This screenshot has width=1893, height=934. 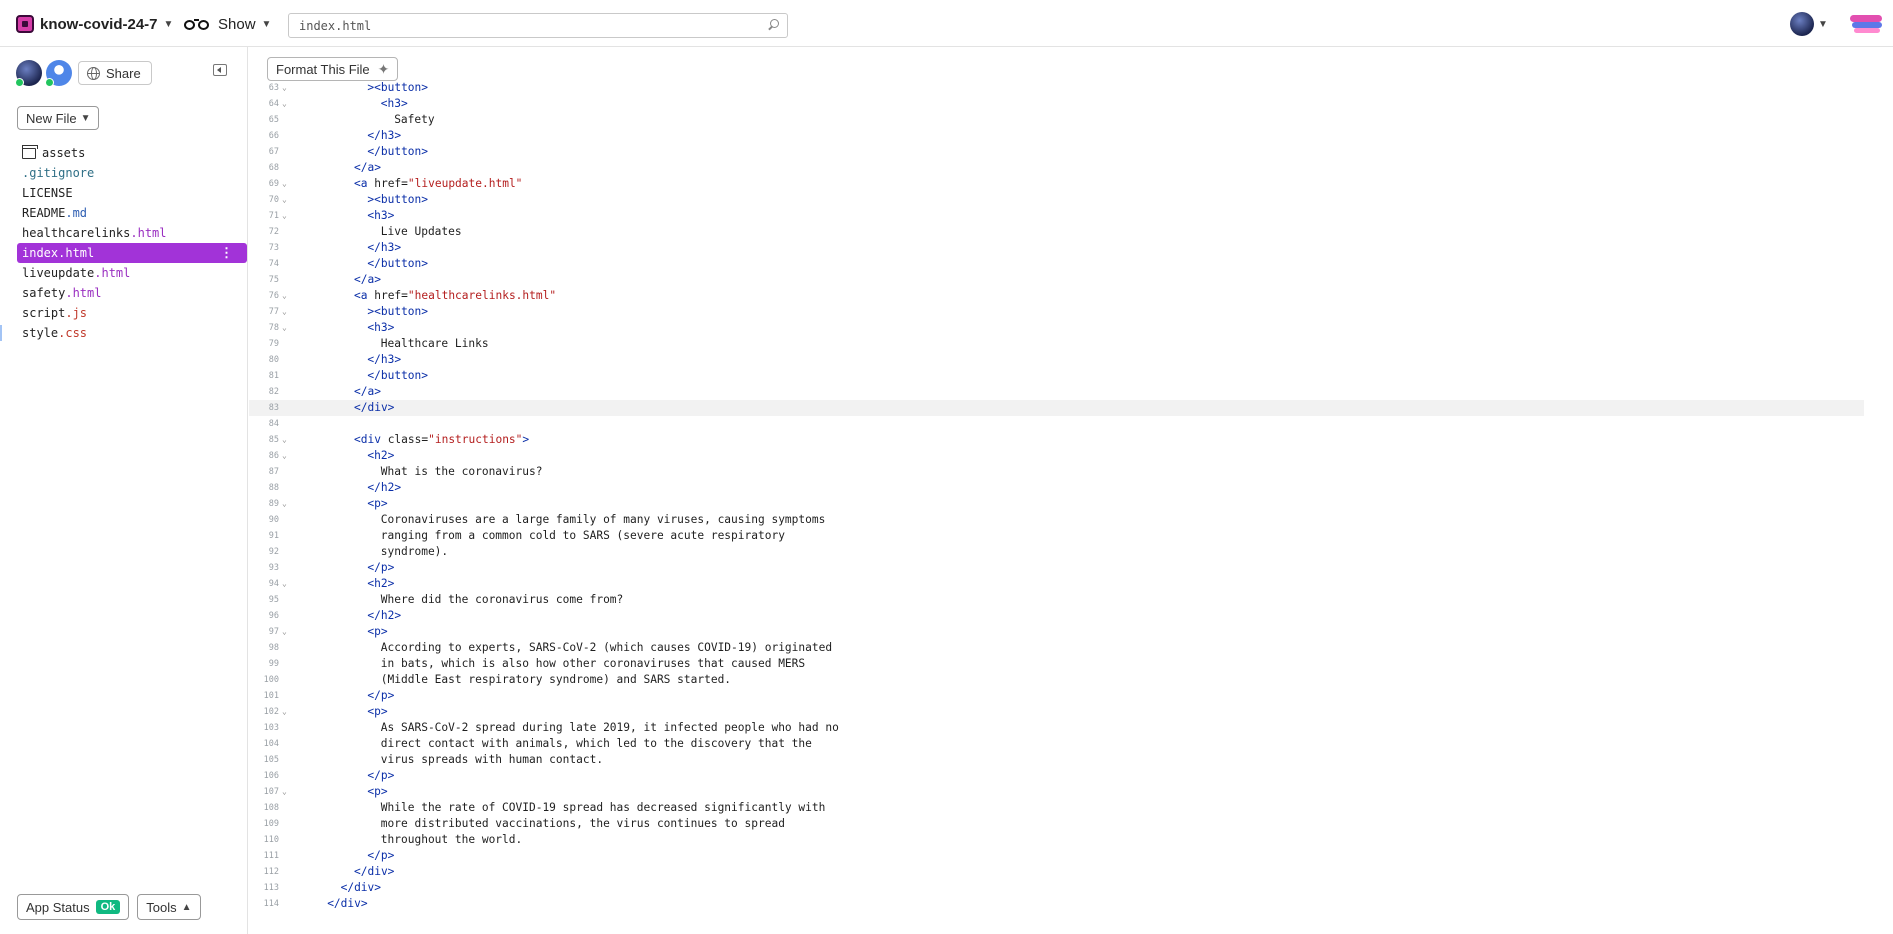 What do you see at coordinates (58, 118) in the screenshot?
I see `new-file-button: New File ▼` at bounding box center [58, 118].